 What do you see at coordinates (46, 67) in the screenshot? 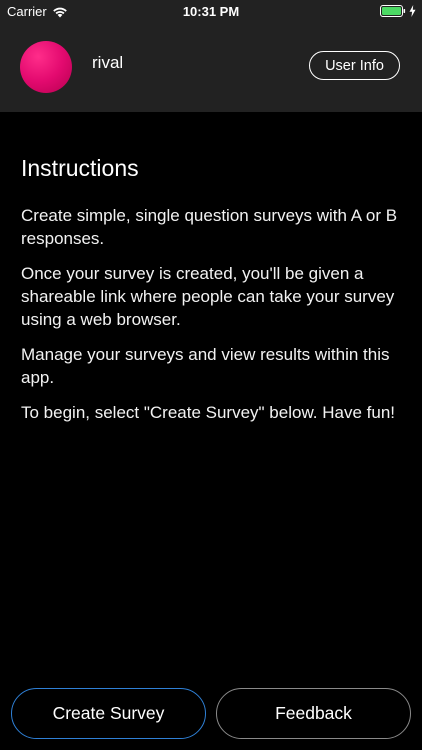
I see `avatar` at bounding box center [46, 67].